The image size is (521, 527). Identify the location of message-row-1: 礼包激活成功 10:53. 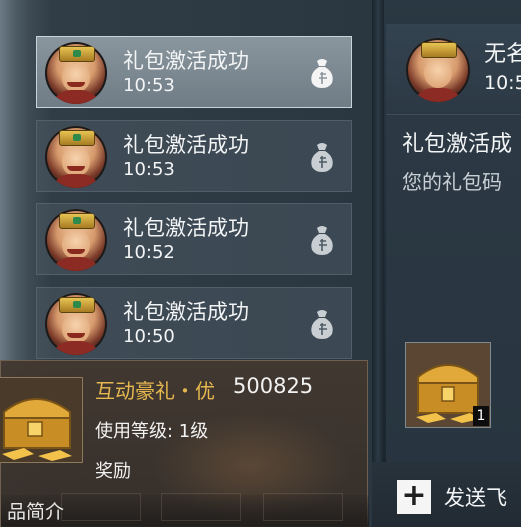
(194, 72).